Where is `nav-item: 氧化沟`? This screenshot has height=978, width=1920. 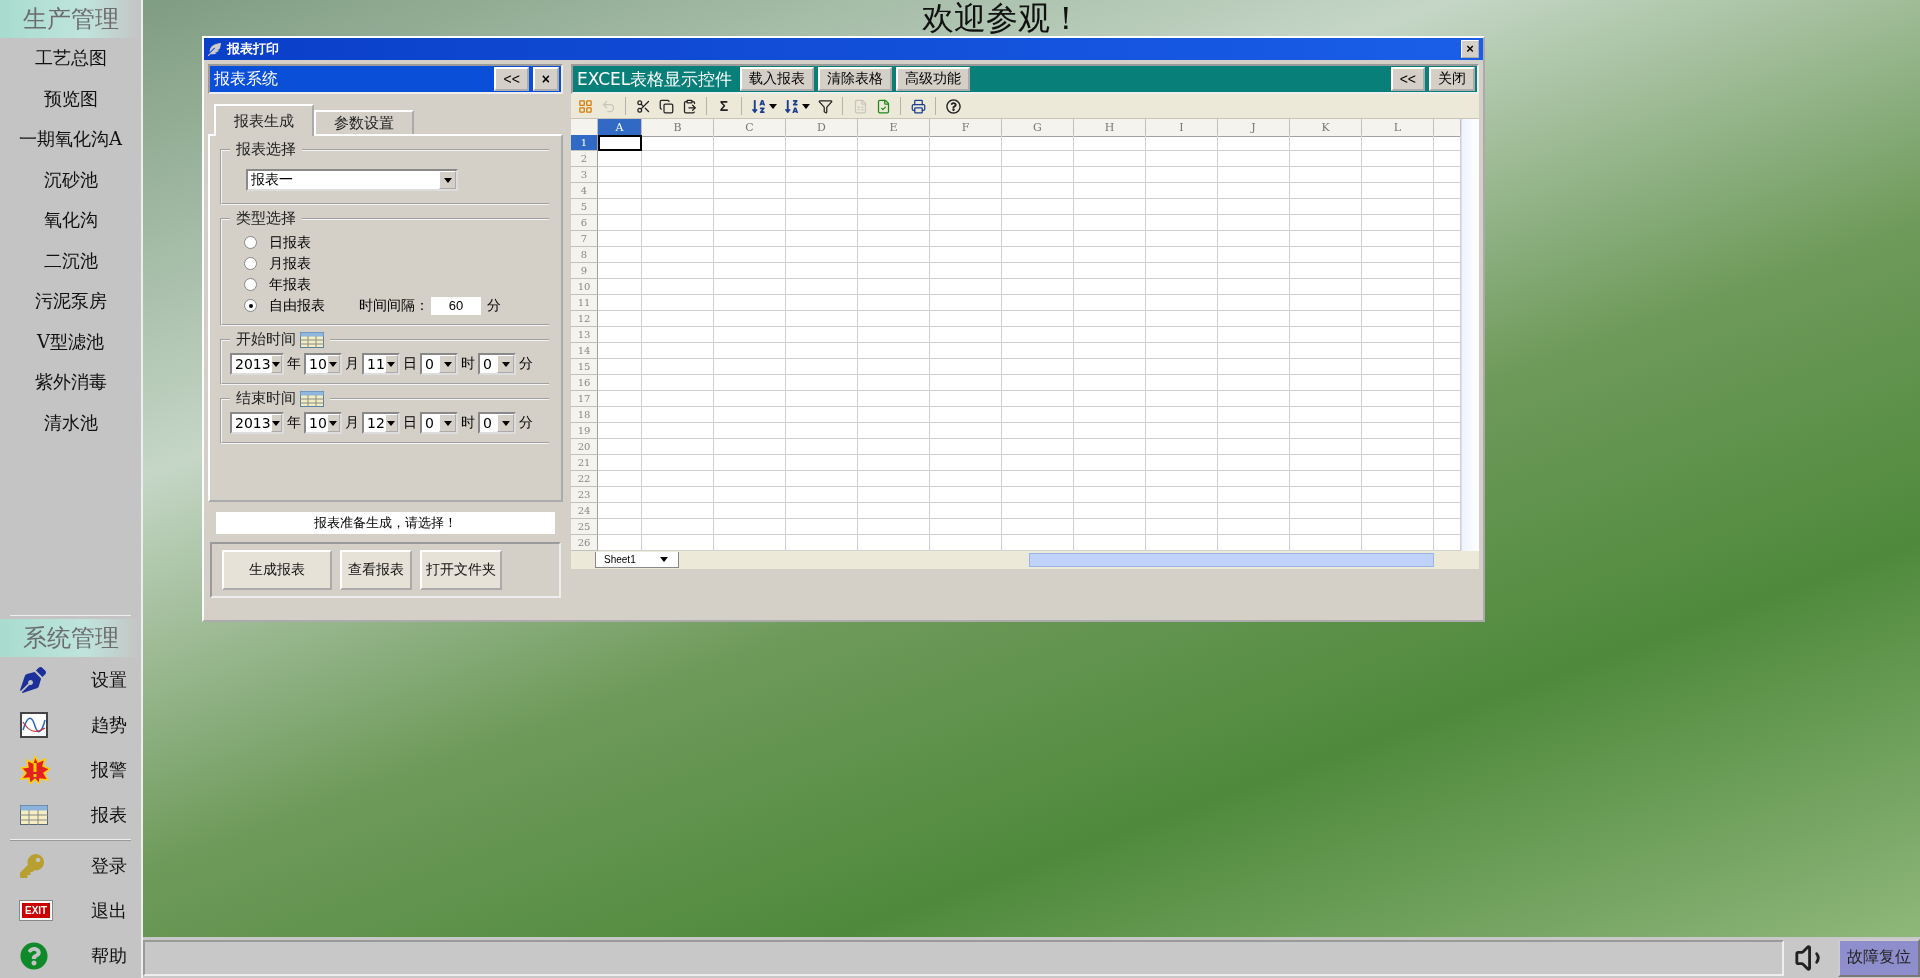
nav-item: 氧化沟 is located at coordinates (70, 220).